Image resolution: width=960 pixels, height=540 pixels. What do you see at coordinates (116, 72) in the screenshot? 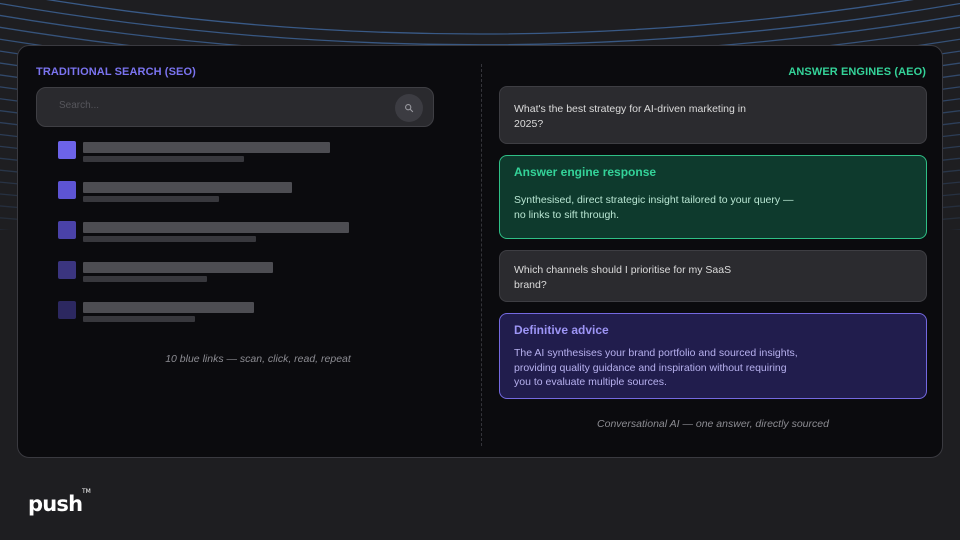
I see `seo-heading: TRADITIONAL SEARCH (SEO)` at bounding box center [116, 72].